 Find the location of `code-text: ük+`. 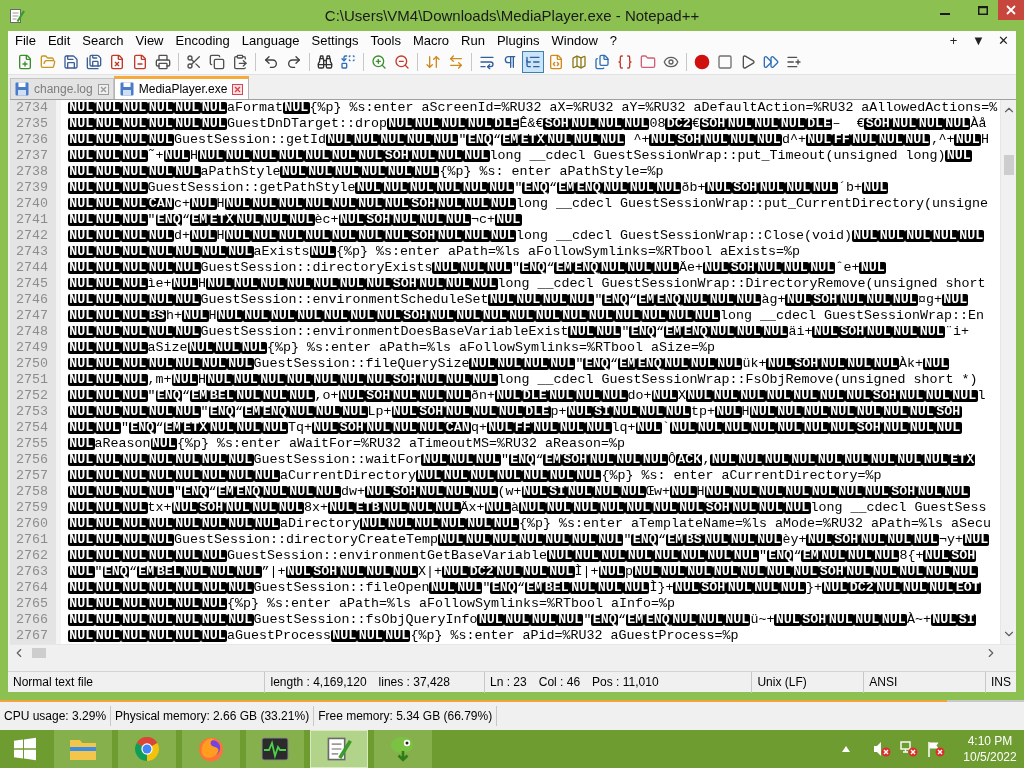

code-text: ük+ is located at coordinates (754, 364).